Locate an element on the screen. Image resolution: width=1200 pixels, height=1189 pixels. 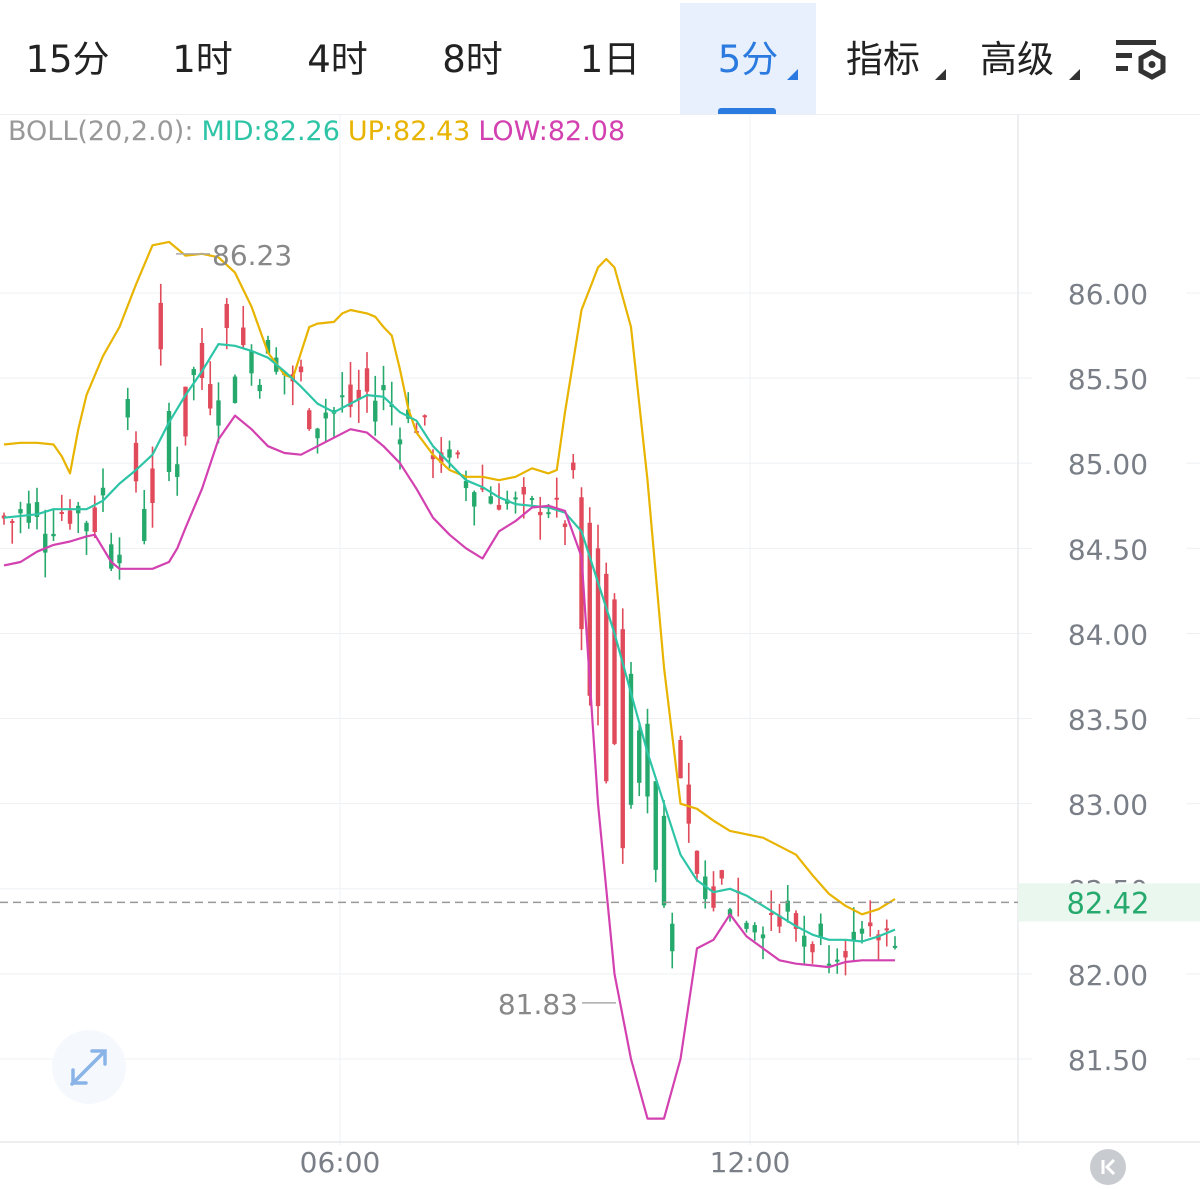
expand-chart-button is located at coordinates (89, 1067).